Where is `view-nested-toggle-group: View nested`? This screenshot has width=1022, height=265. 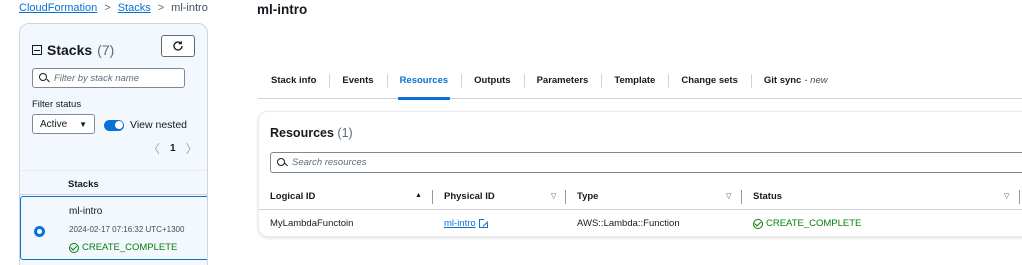 view-nested-toggle-group: View nested is located at coordinates (145, 125).